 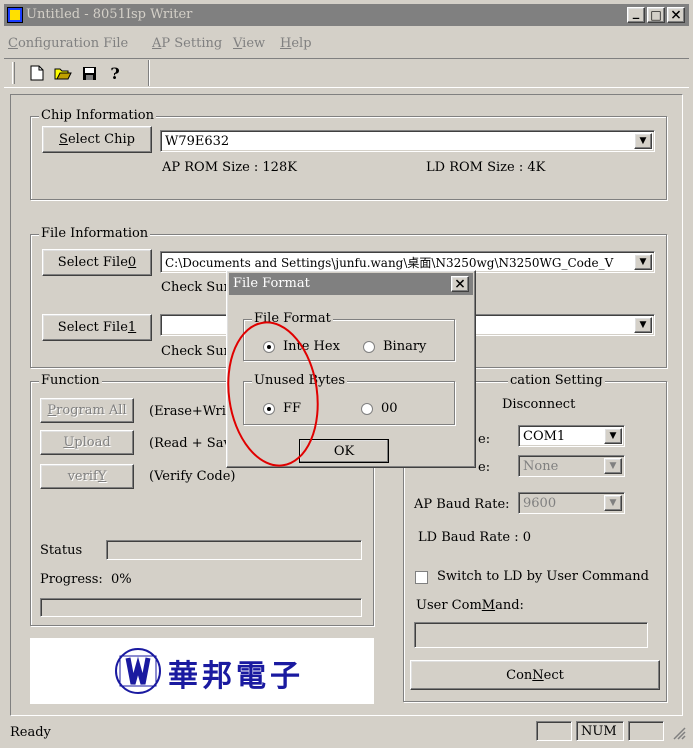 I want to click on new-file-button, so click(x=37, y=73).